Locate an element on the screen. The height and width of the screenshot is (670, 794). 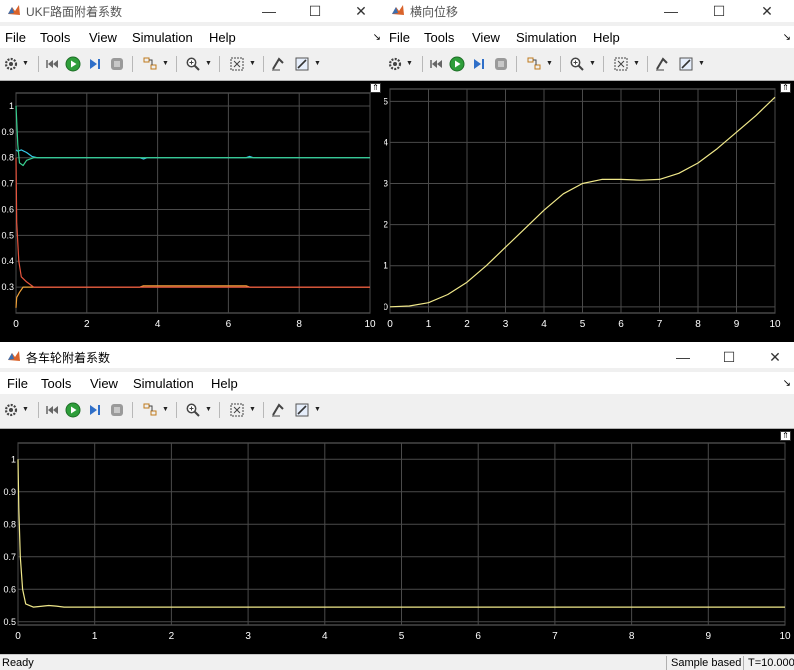
y-tick-label: 0.5 is located at coordinates (7, 235).